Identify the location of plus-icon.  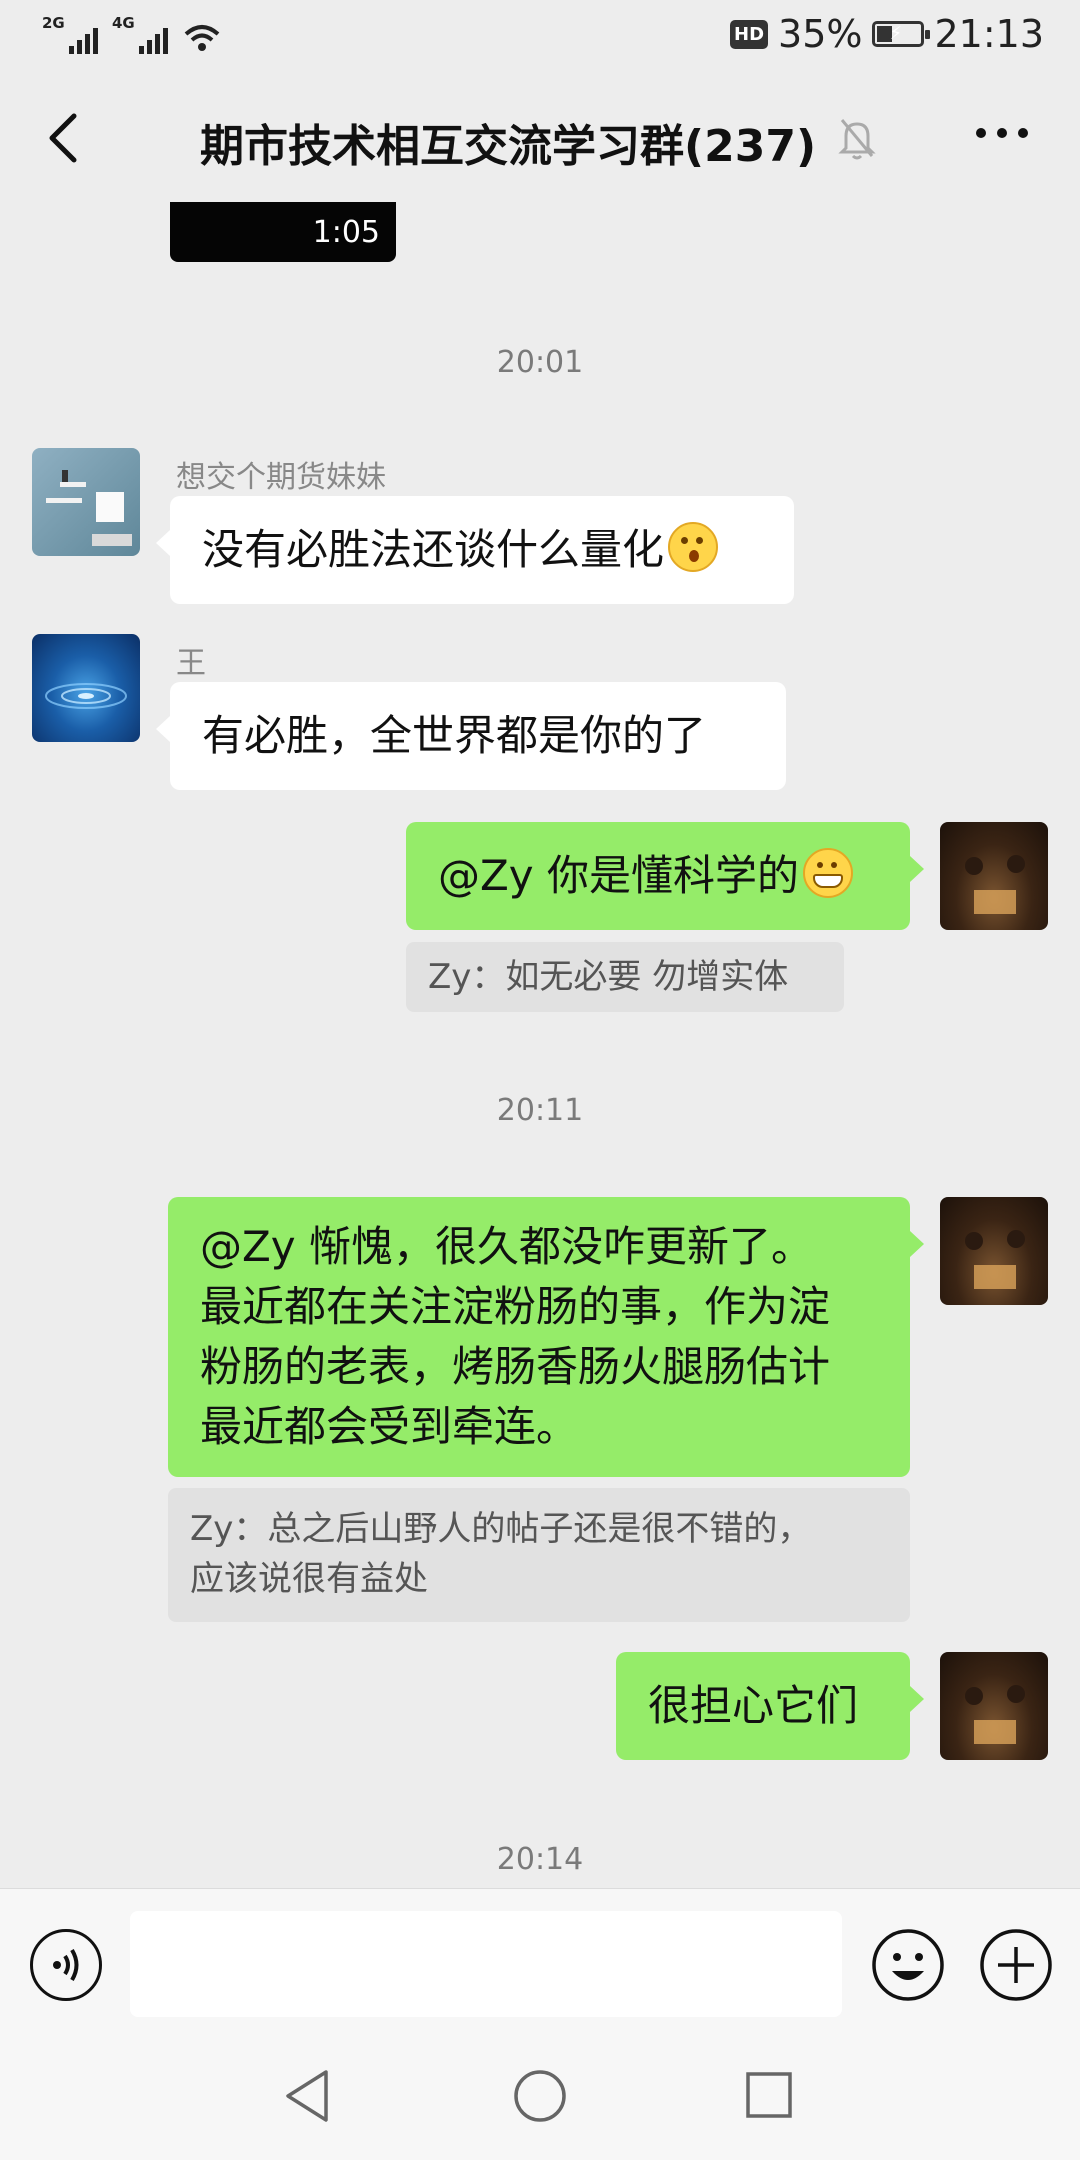
(1016, 1965).